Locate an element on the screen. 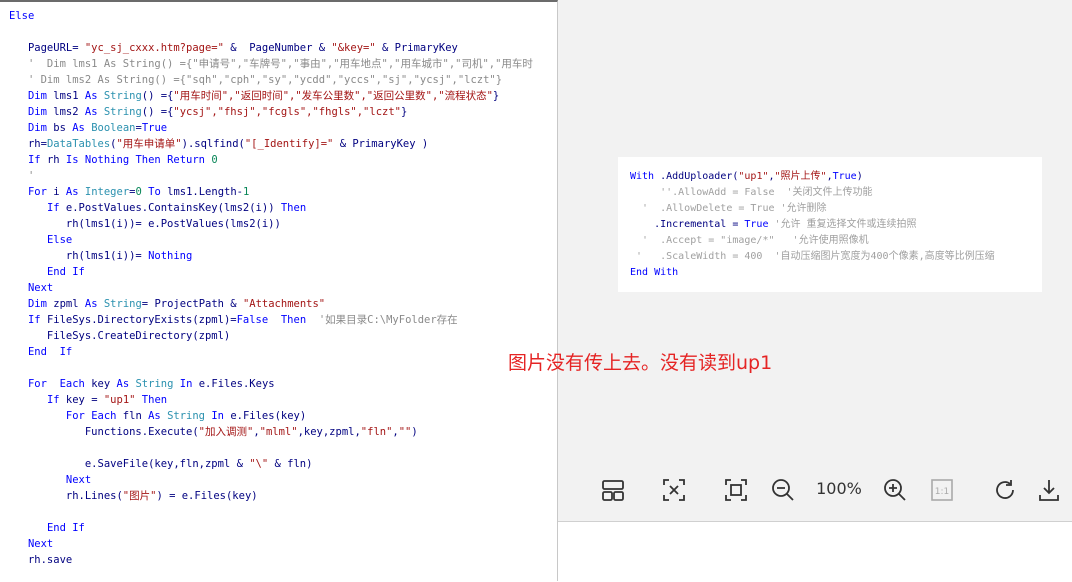 This screenshot has height=582, width=1072. snippet-token: "up1" is located at coordinates (753, 176).